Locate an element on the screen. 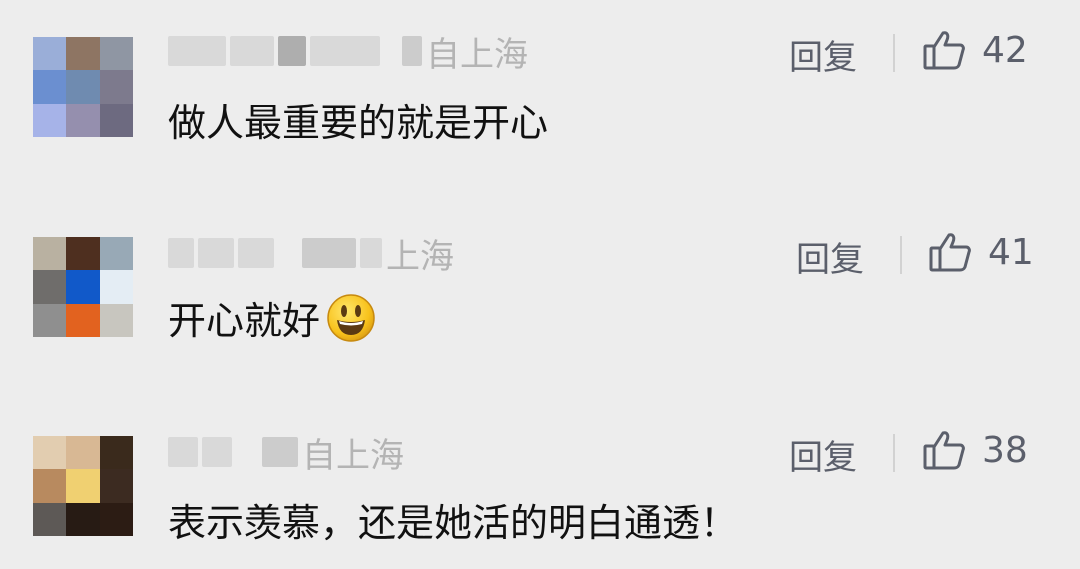  like-button: 38 is located at coordinates (975, 450).